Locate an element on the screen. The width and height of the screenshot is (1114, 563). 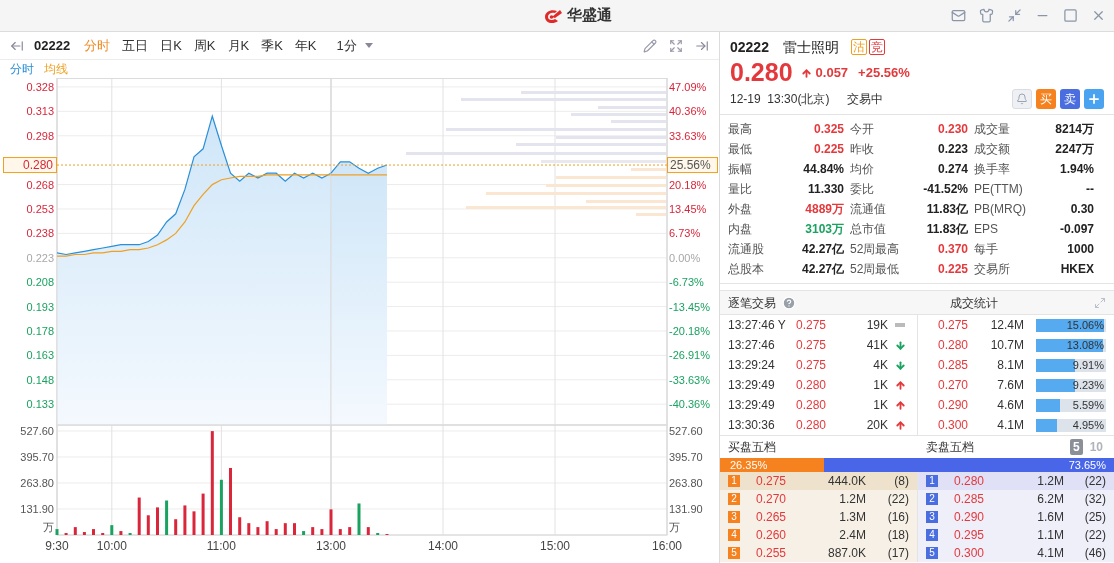
time-axis-label: 11:00 is located at coordinates (221, 546).